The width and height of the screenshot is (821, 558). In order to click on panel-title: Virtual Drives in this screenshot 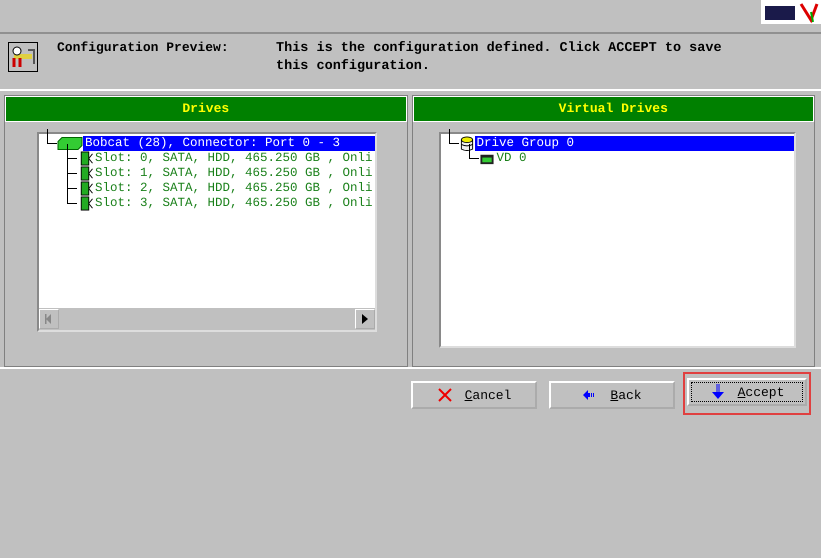, I will do `click(613, 109)`.